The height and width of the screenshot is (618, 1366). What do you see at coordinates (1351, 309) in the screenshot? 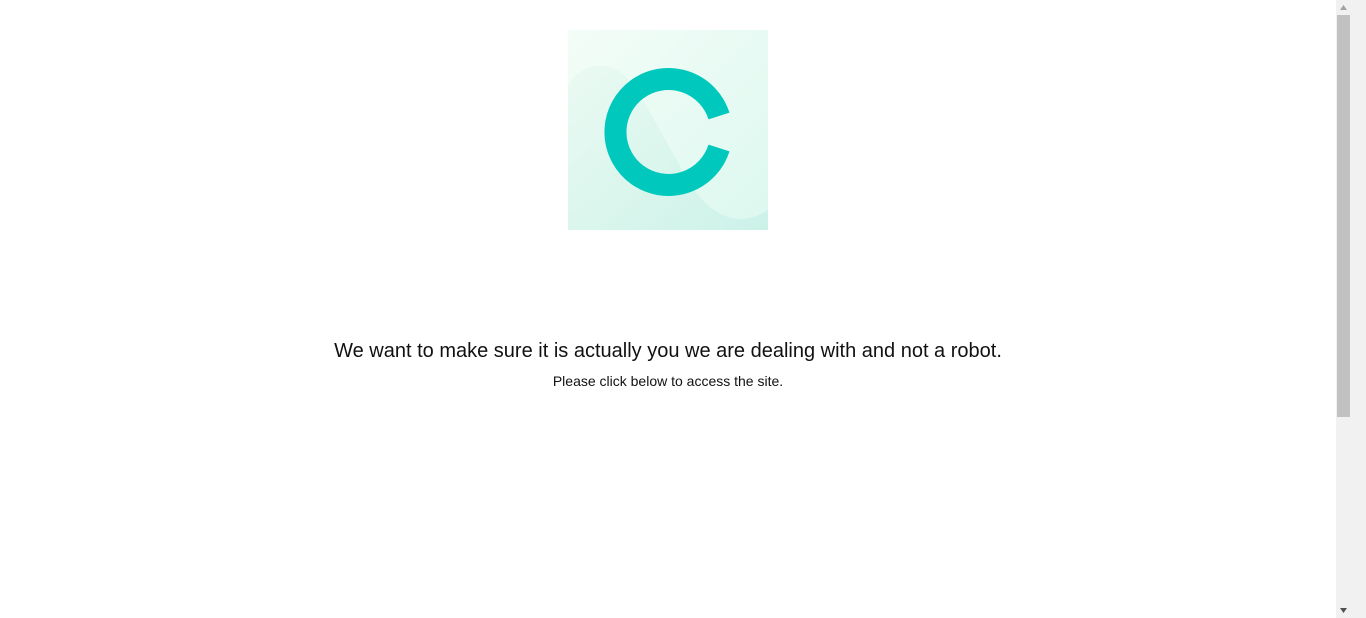
I see `vertical-scrollbar` at bounding box center [1351, 309].